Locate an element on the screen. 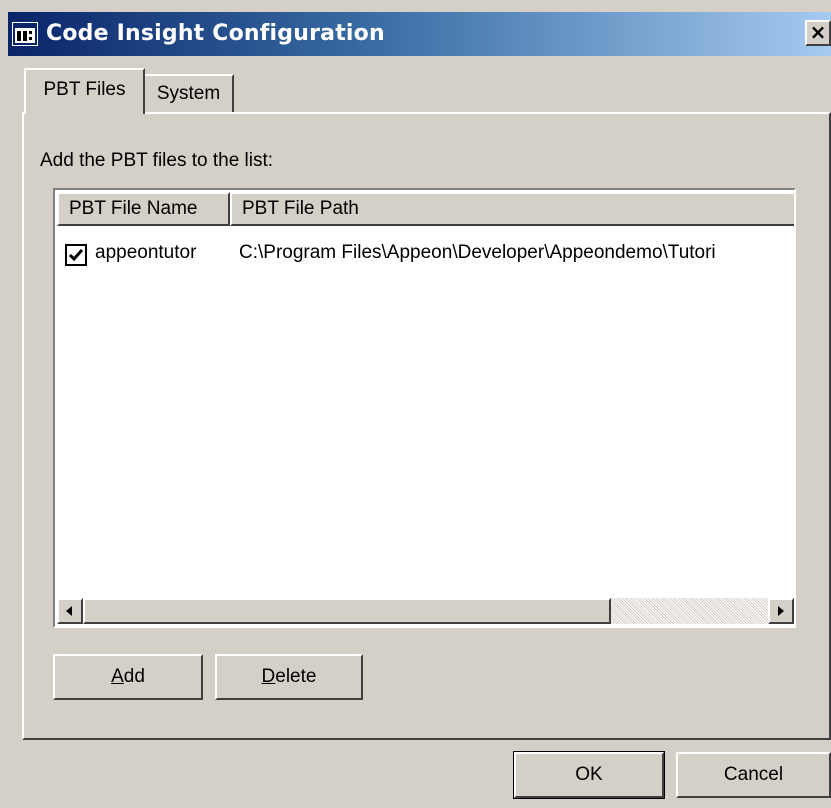 The width and height of the screenshot is (831, 808). column-header-pbt-file-path: PBT File Path is located at coordinates (512, 209).